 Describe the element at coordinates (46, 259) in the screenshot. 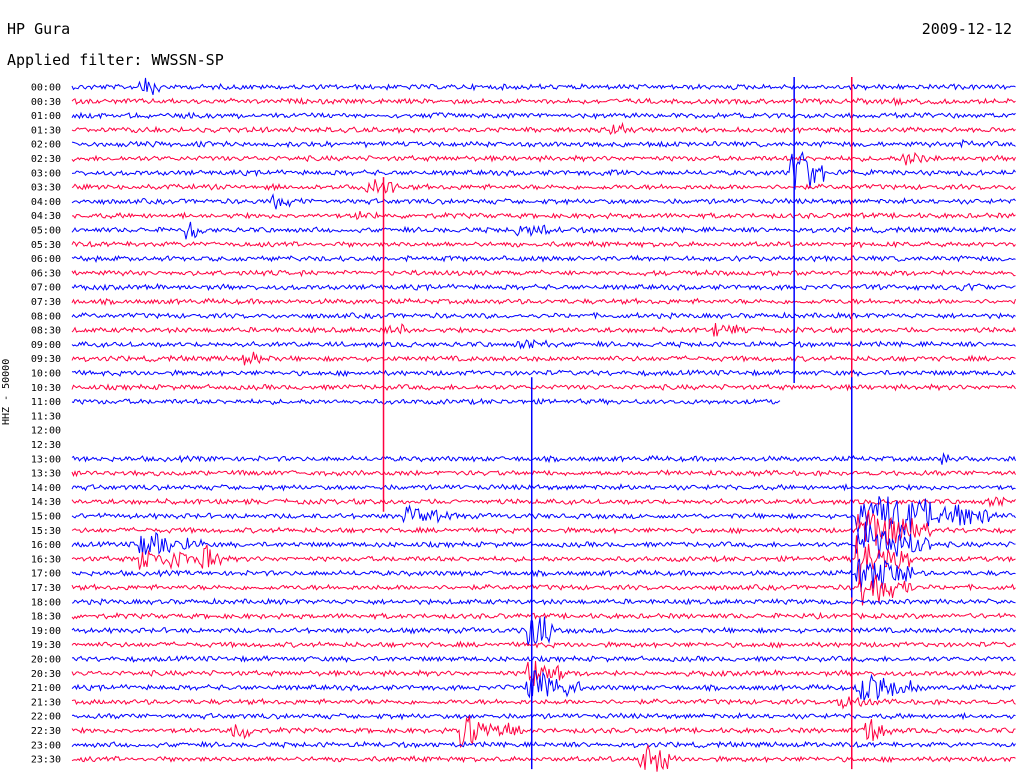

I see `tick-label-12: 06:00` at that location.